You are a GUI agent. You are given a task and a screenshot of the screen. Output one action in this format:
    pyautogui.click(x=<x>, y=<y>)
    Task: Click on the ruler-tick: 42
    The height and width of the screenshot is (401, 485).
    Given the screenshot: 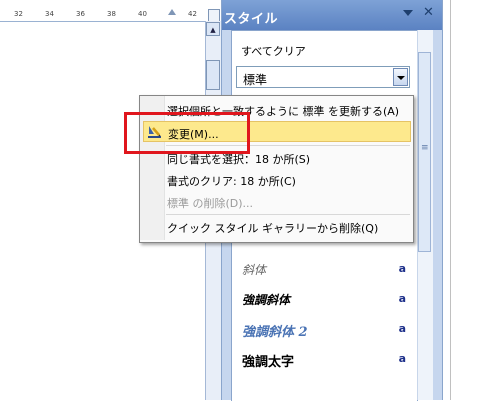 What is the action you would take?
    pyautogui.click(x=192, y=14)
    